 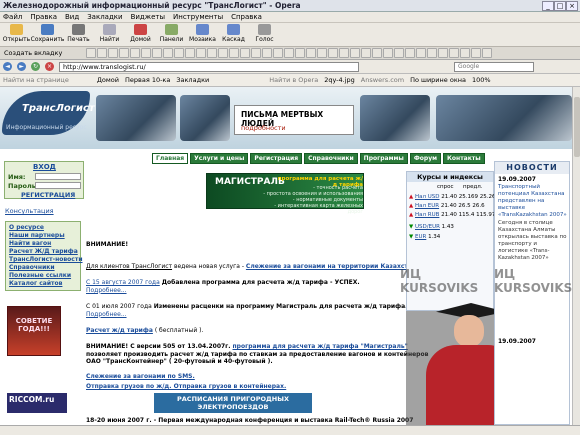 I want to click on username-input, so click(x=58, y=176).